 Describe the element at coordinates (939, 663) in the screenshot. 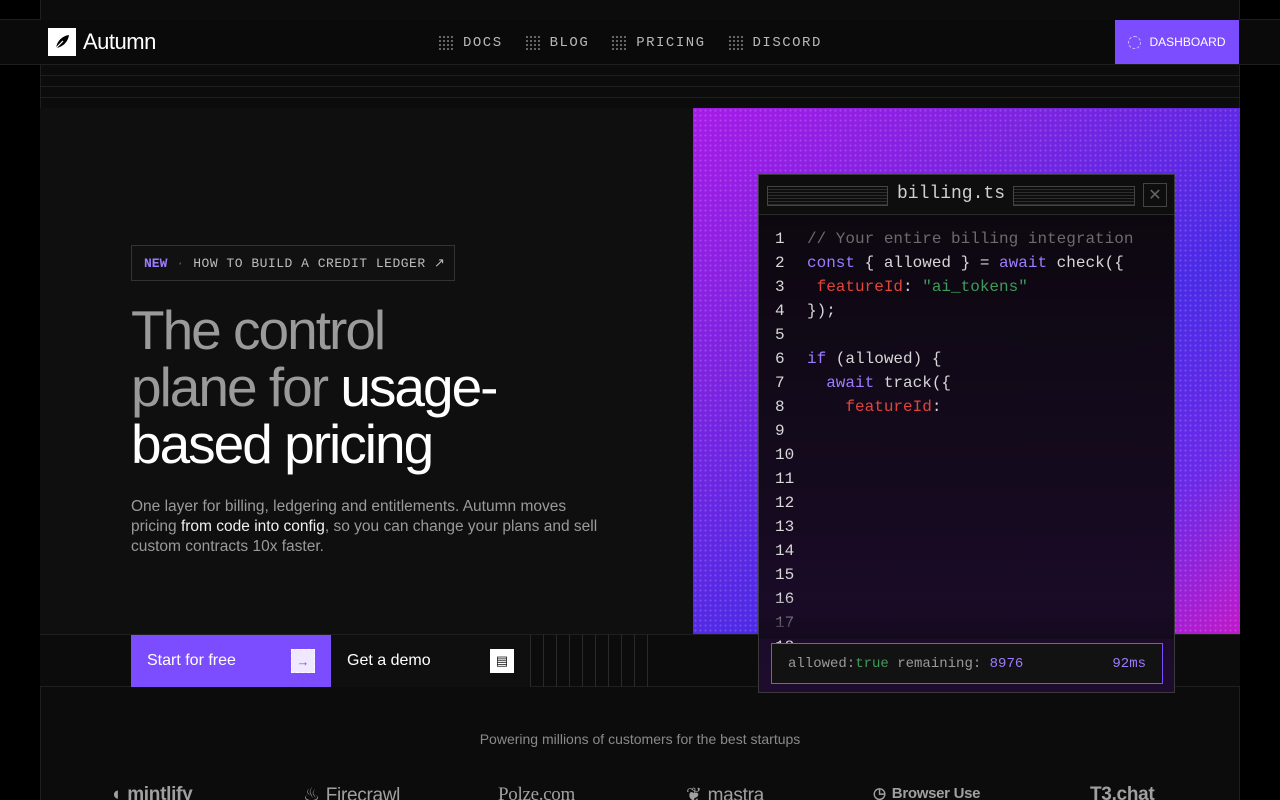

I see `remaining-label: remaining:` at that location.